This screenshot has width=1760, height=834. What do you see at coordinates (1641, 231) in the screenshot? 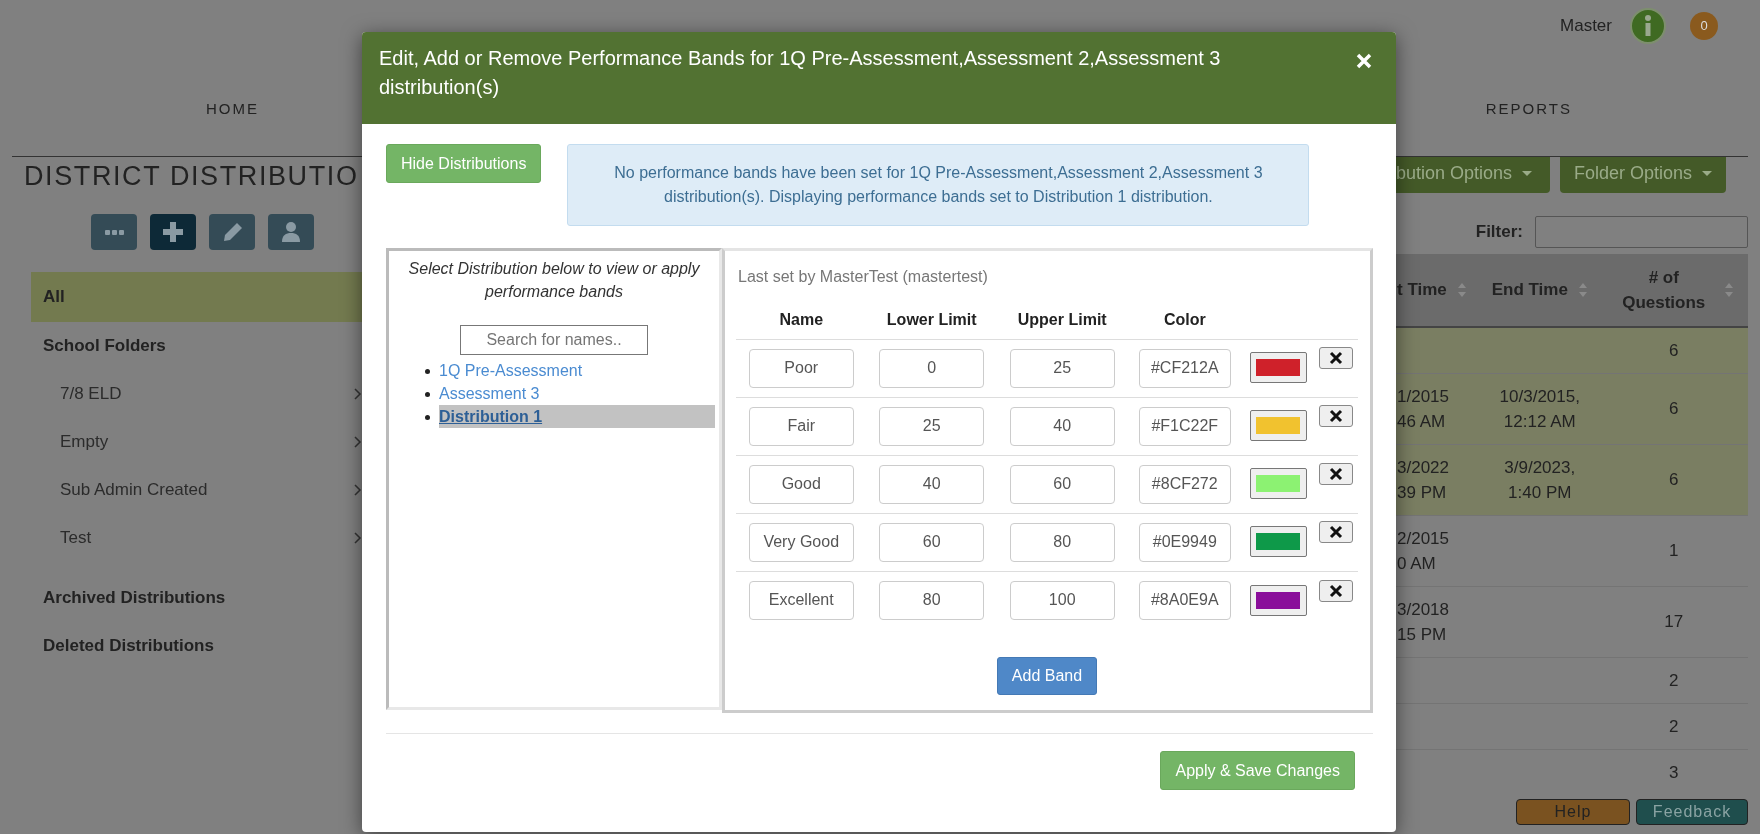
I see `filter-field` at bounding box center [1641, 231].